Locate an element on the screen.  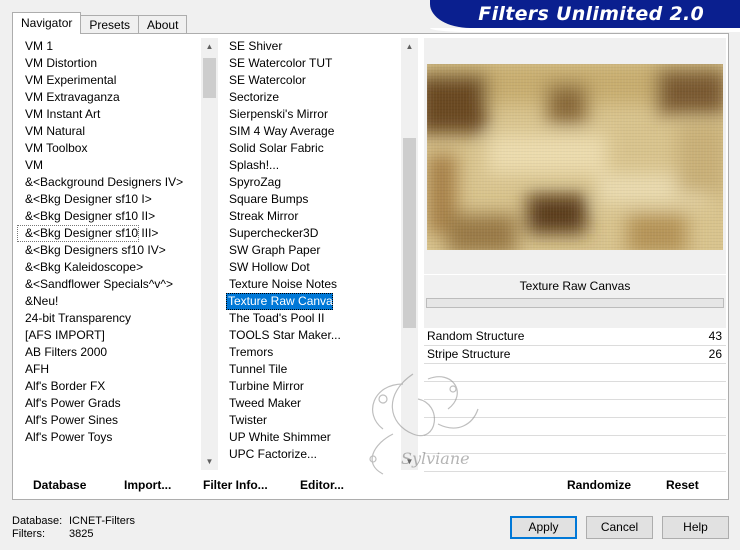
tab-strip: Navigator Presets About is located at coordinates (100, 23).